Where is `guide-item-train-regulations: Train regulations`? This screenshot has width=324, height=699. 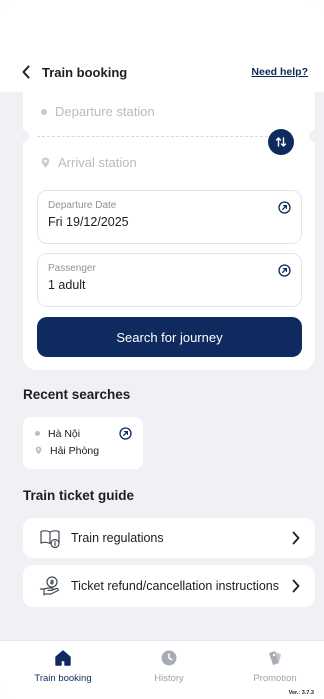 guide-item-train-regulations: Train regulations is located at coordinates (169, 538).